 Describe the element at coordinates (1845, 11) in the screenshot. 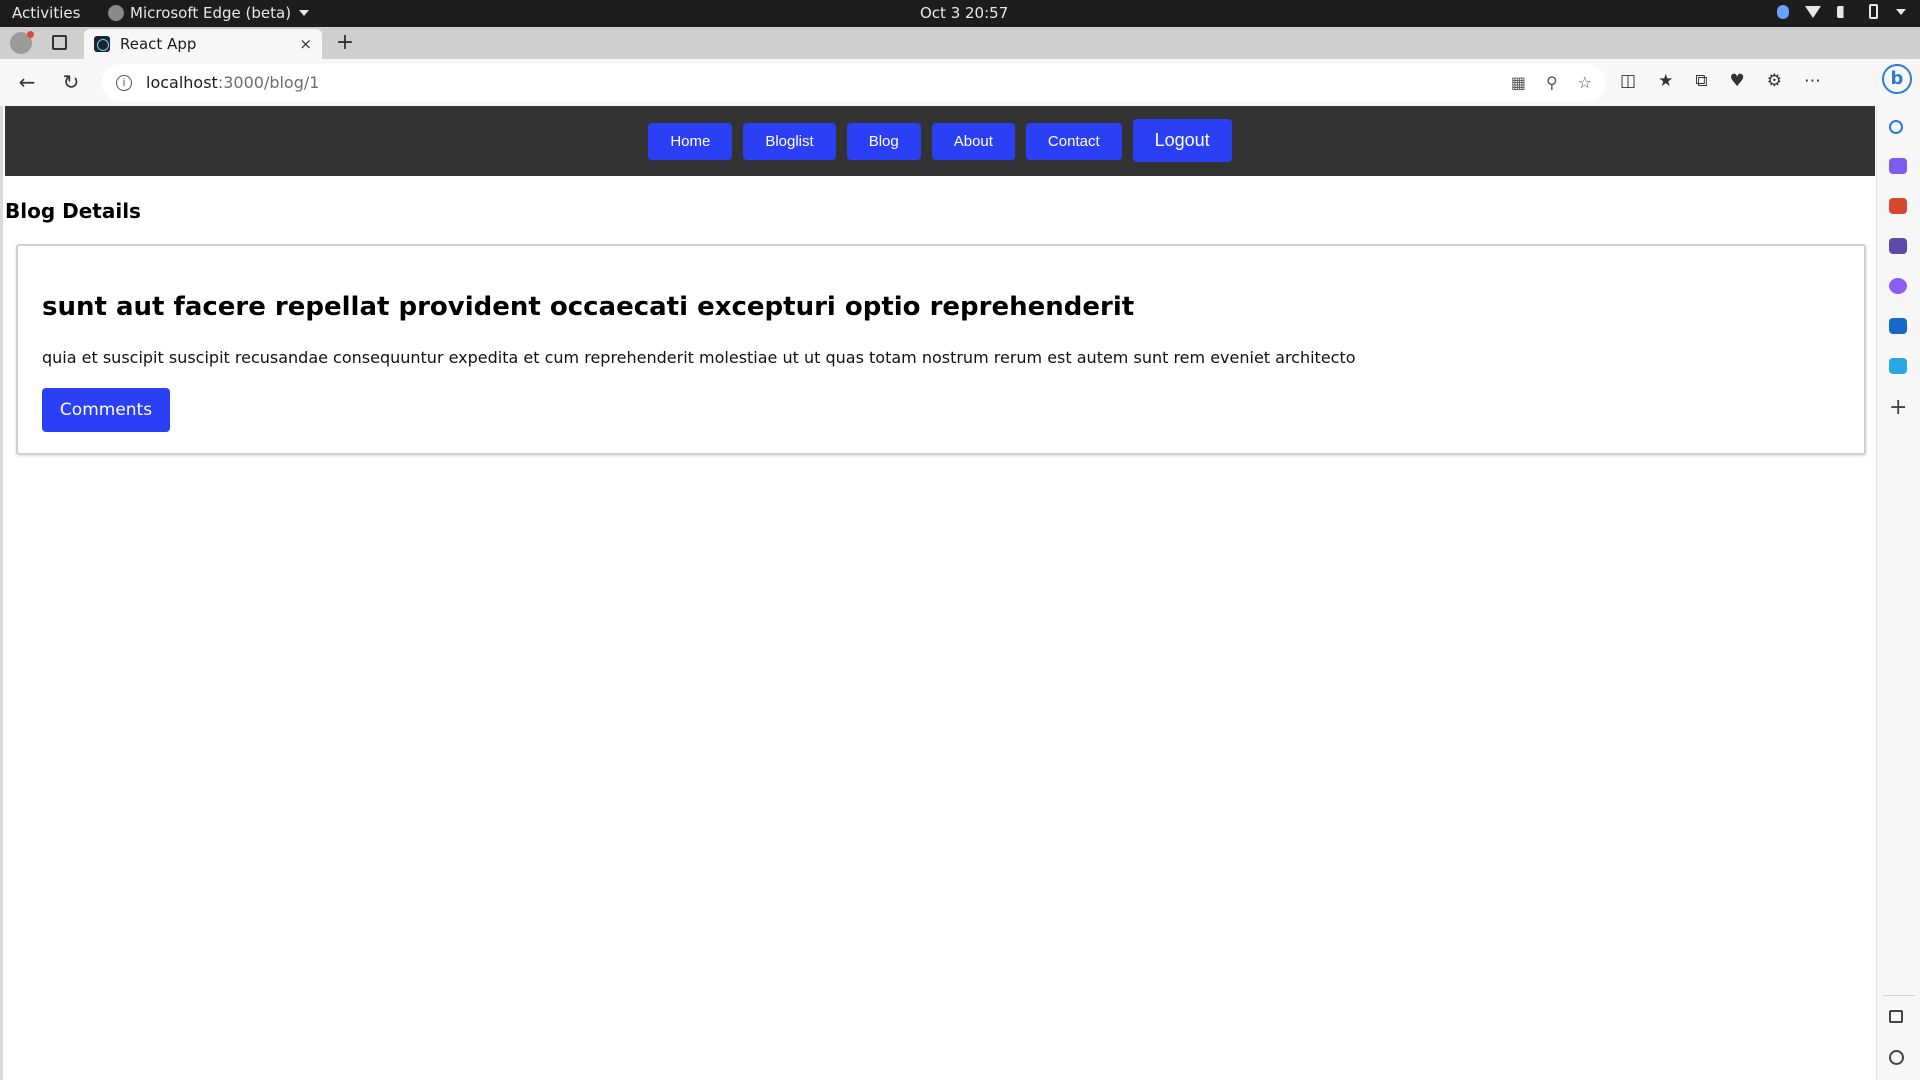

I see `volume-icon` at that location.